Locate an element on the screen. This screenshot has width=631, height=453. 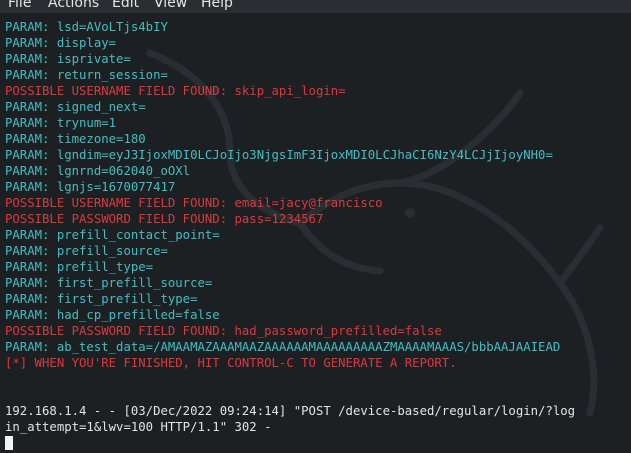
terminal-line: PARAM: prefill_contact_point= is located at coordinates (112, 235).